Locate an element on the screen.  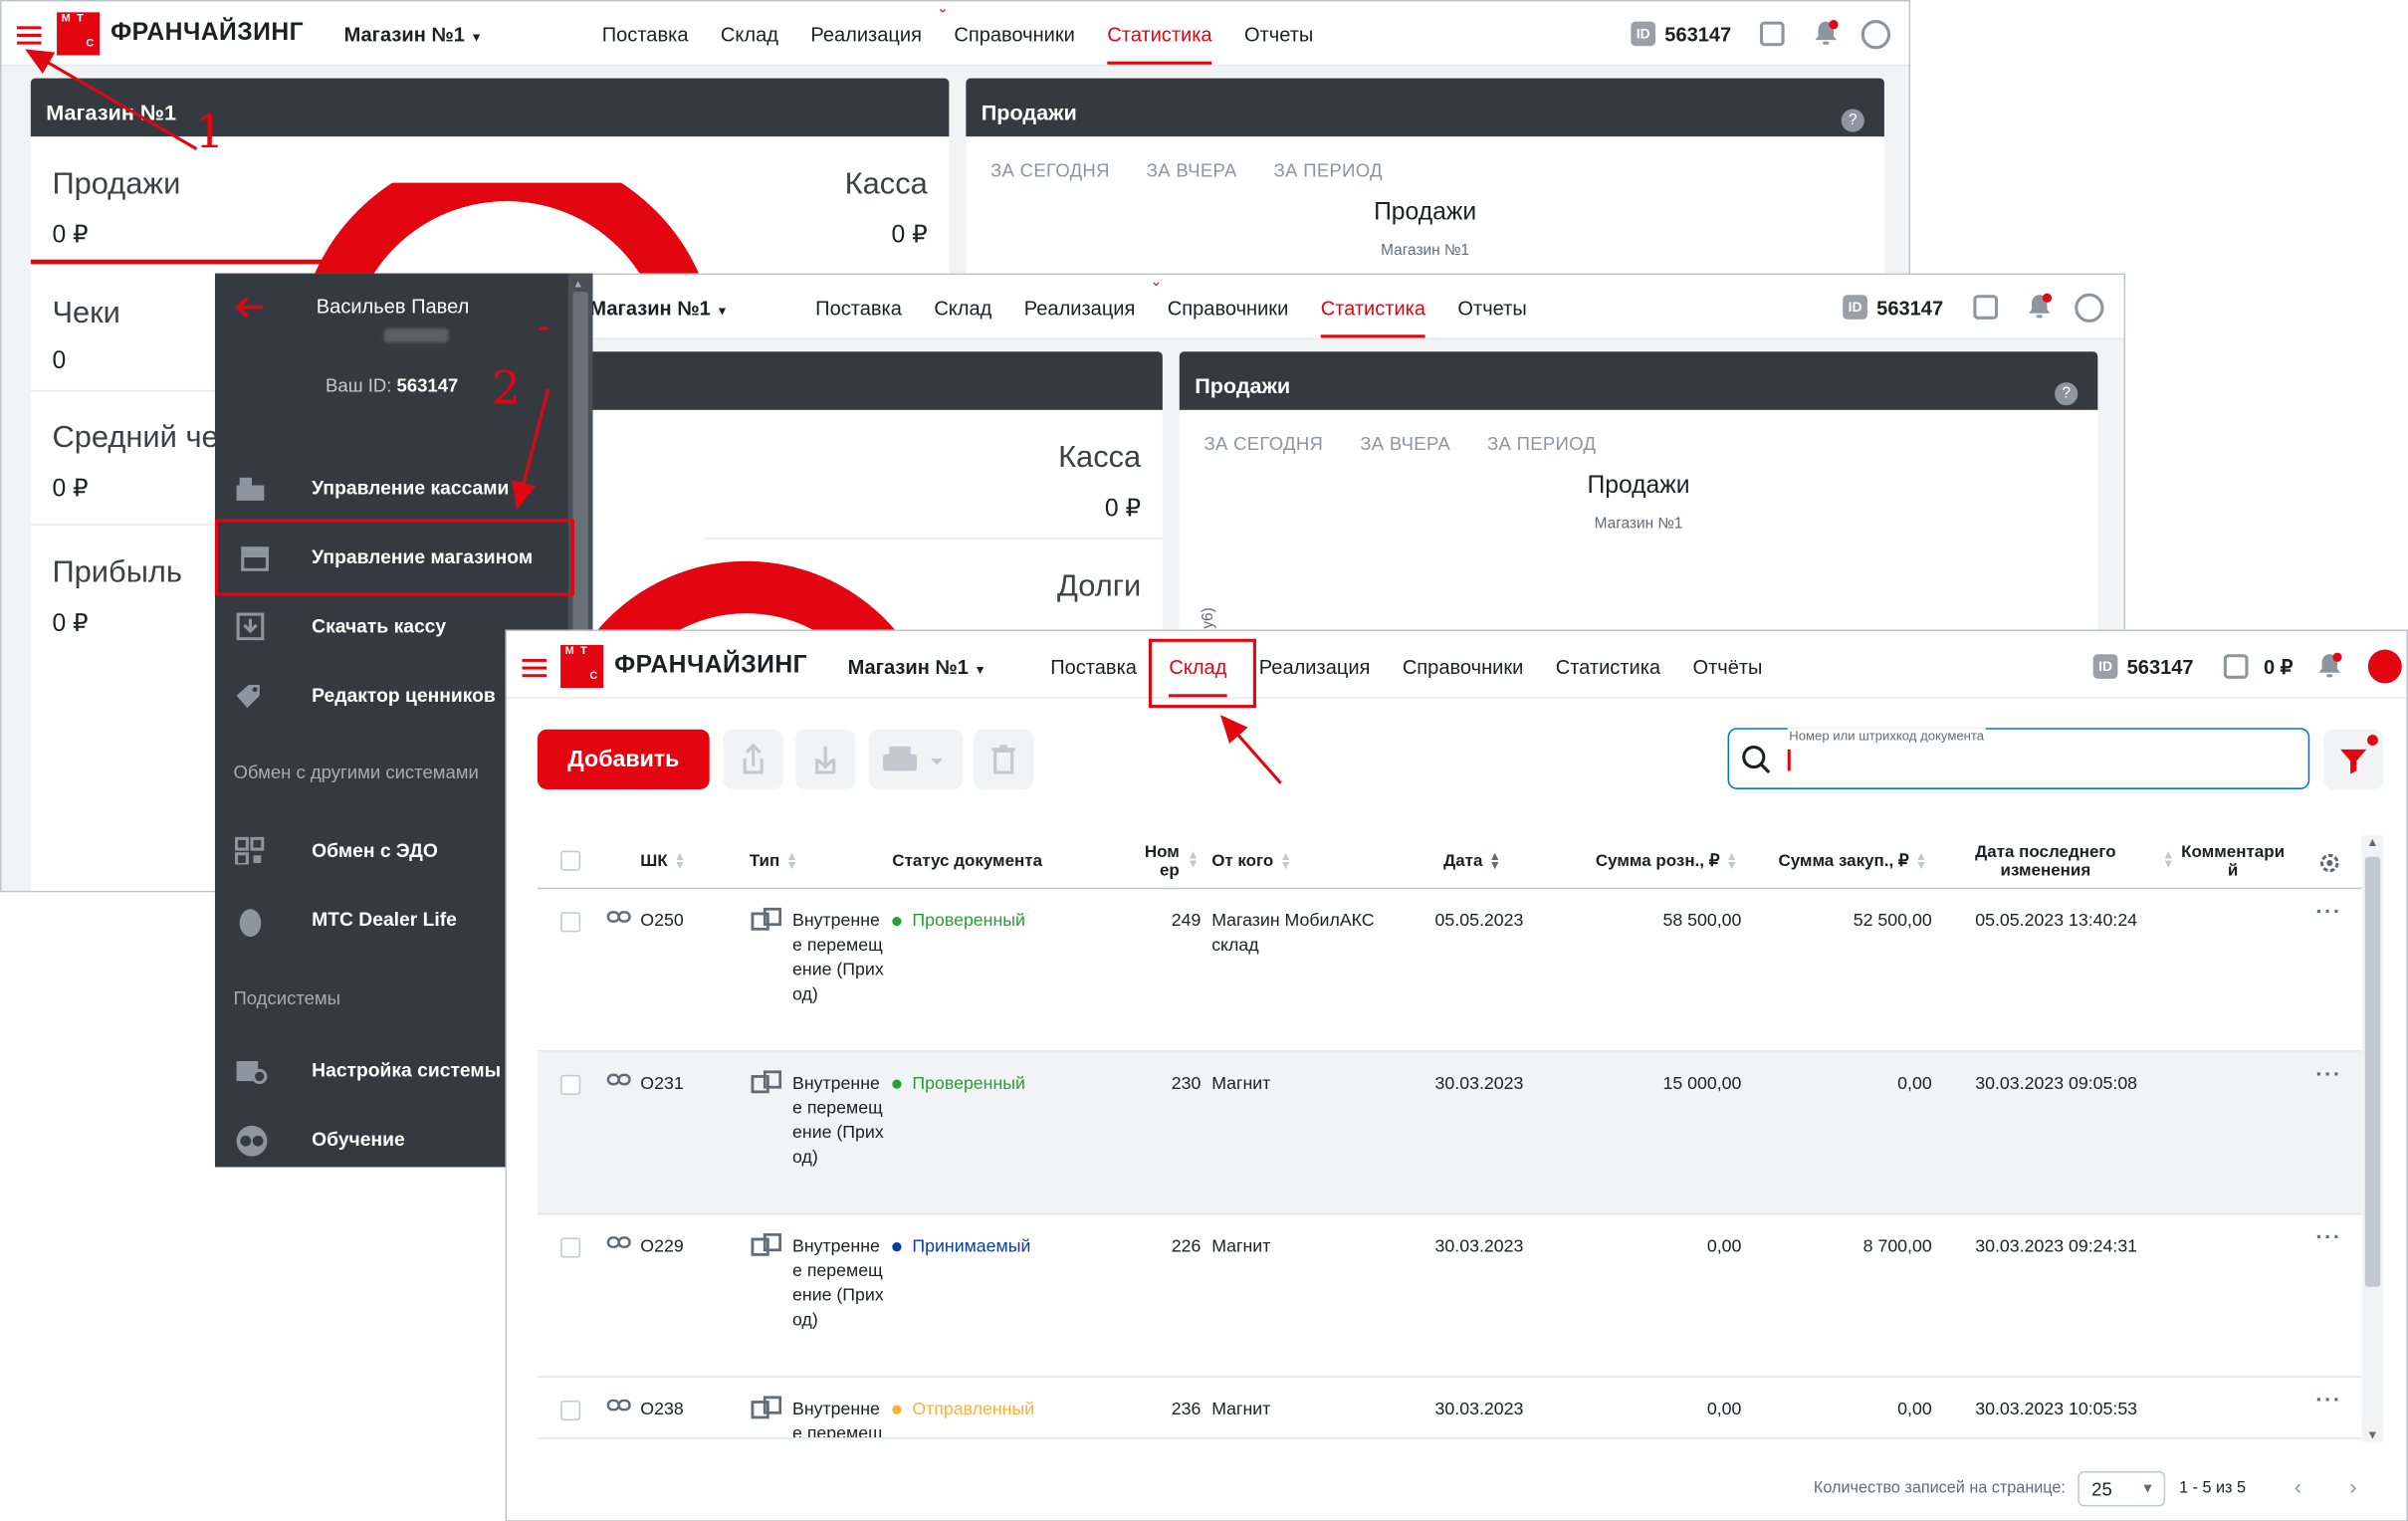
annotation-number-1: 1 is located at coordinates (210, 133).